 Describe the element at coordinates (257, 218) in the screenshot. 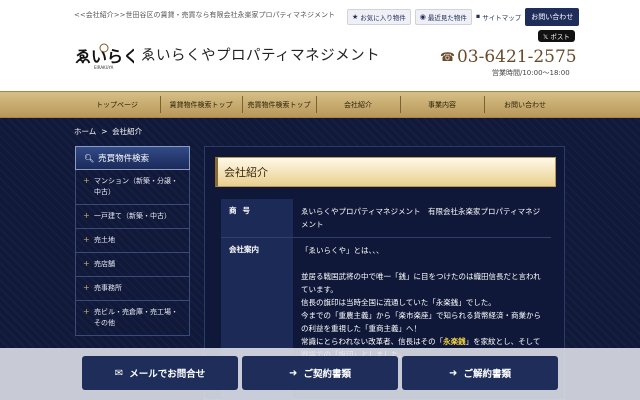

I see `row-label-trade-name: 商号` at that location.